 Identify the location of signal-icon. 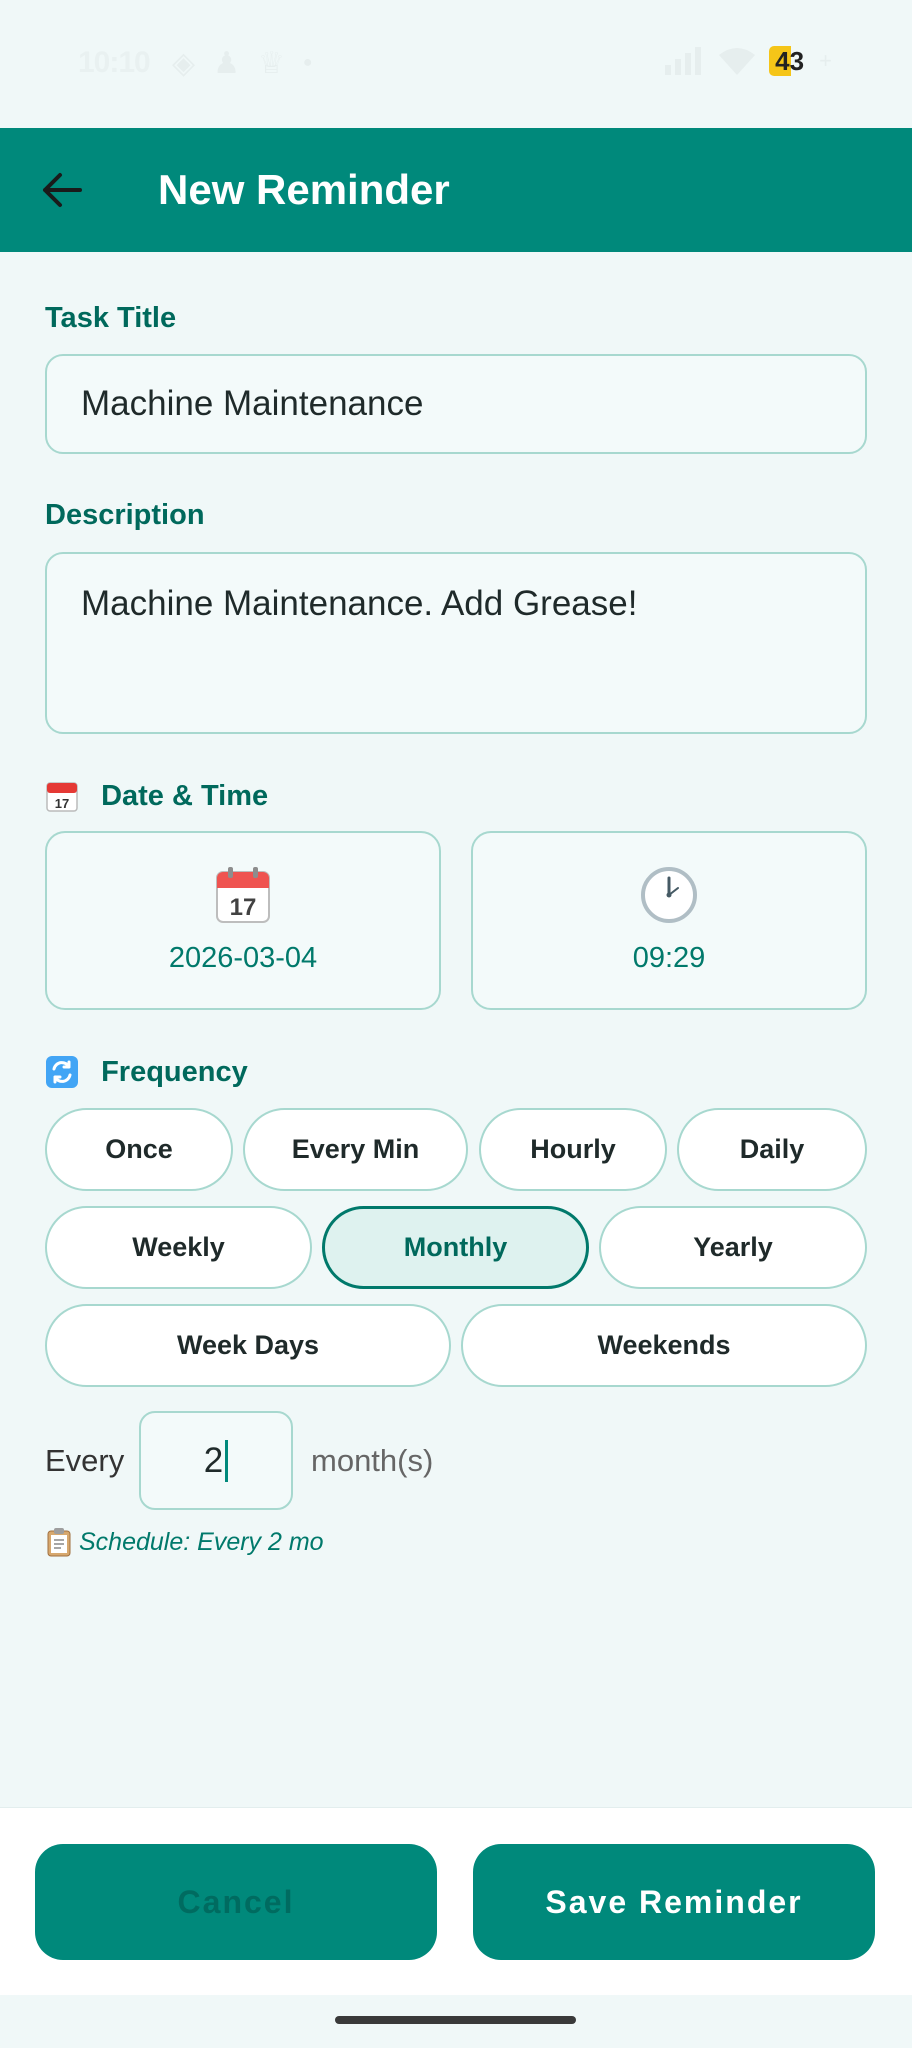
(683, 61).